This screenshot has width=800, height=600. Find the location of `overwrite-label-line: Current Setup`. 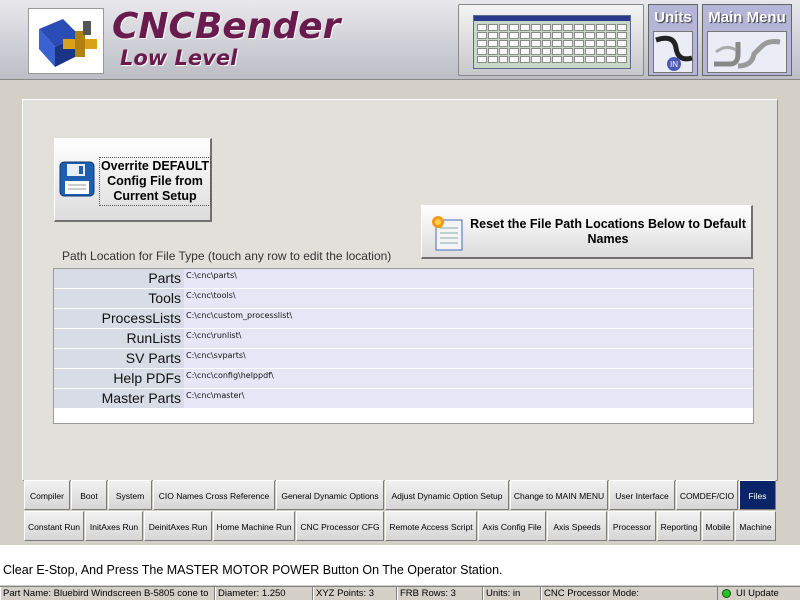

overwrite-label-line: Current Setup is located at coordinates (155, 196).